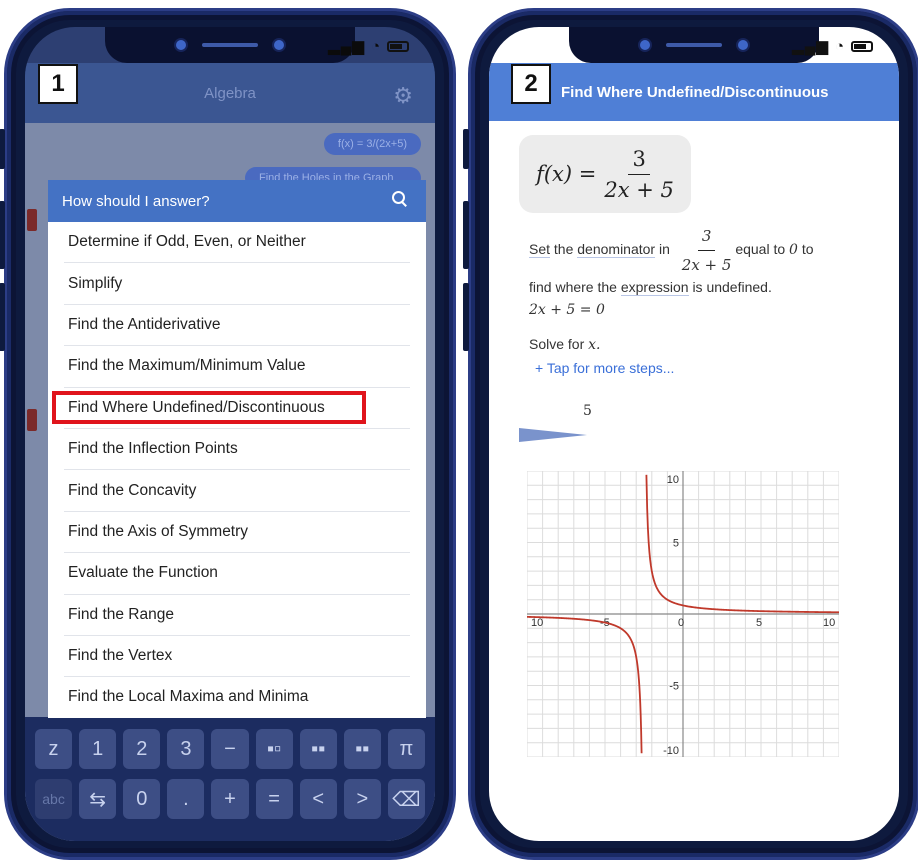 The width and height of the screenshot is (918, 864). I want to click on step-badge-1: 1, so click(58, 84).